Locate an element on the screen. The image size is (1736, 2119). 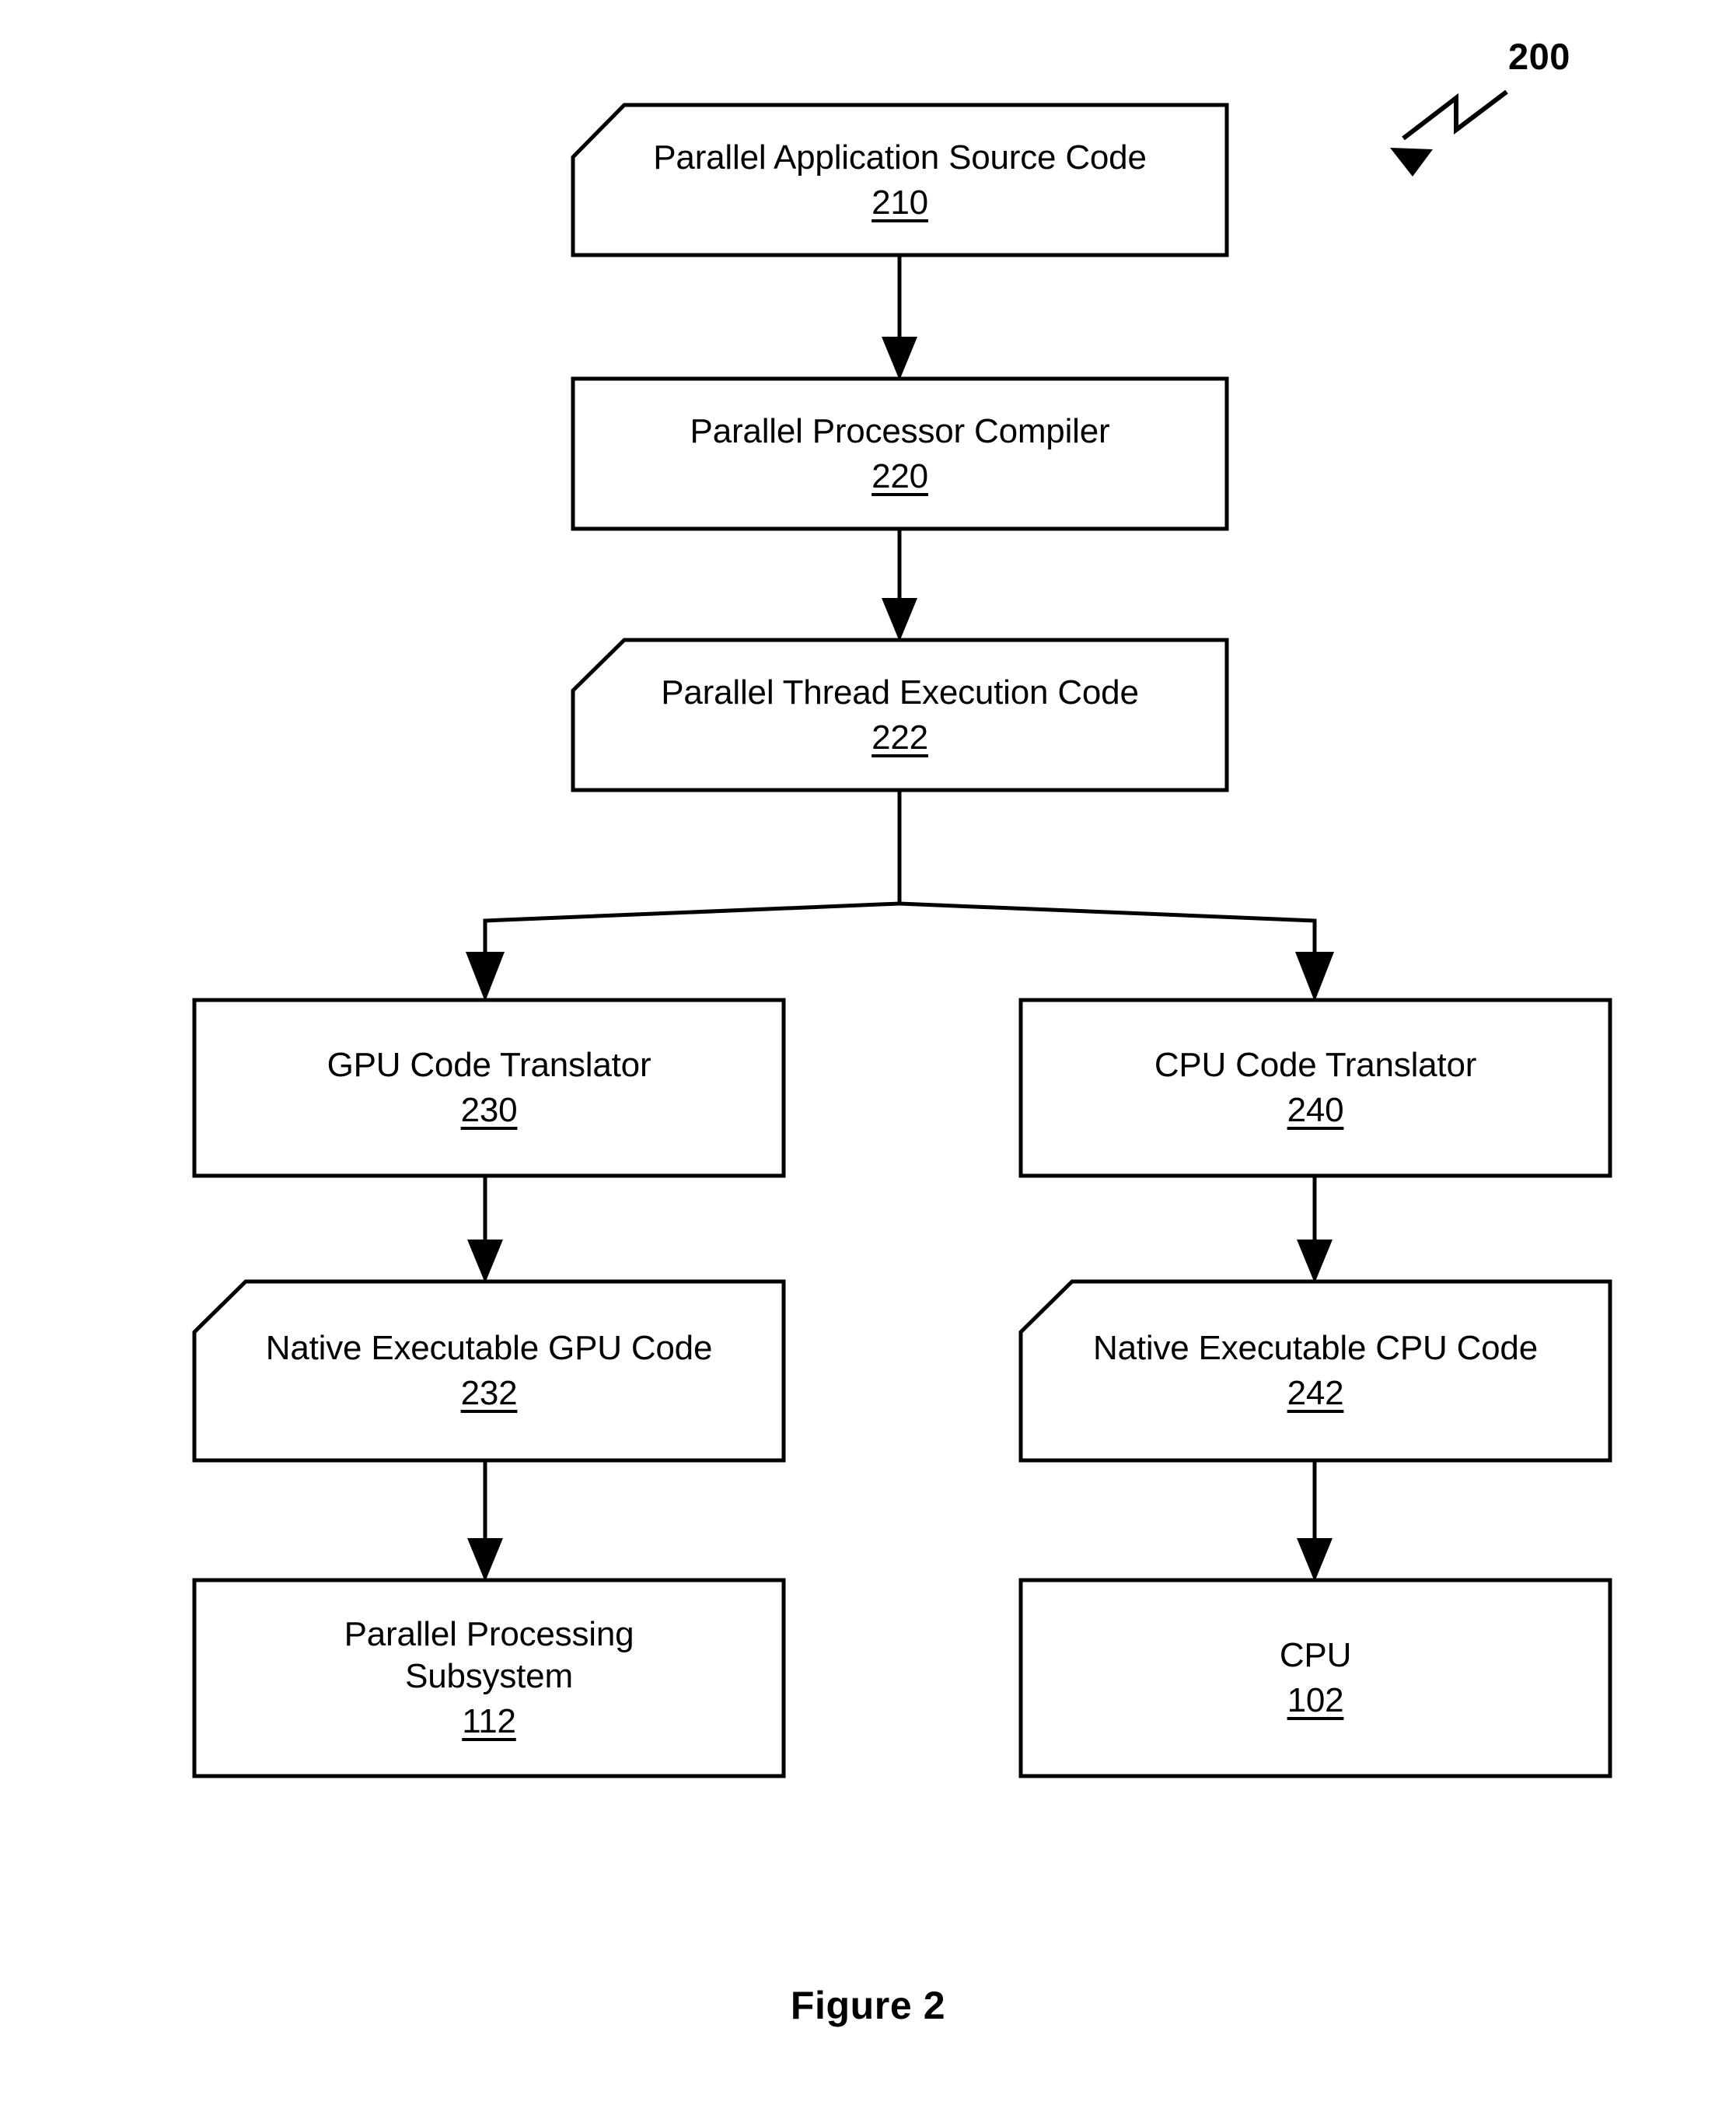
figure-caption: Figure 2 is located at coordinates (868, 2005).